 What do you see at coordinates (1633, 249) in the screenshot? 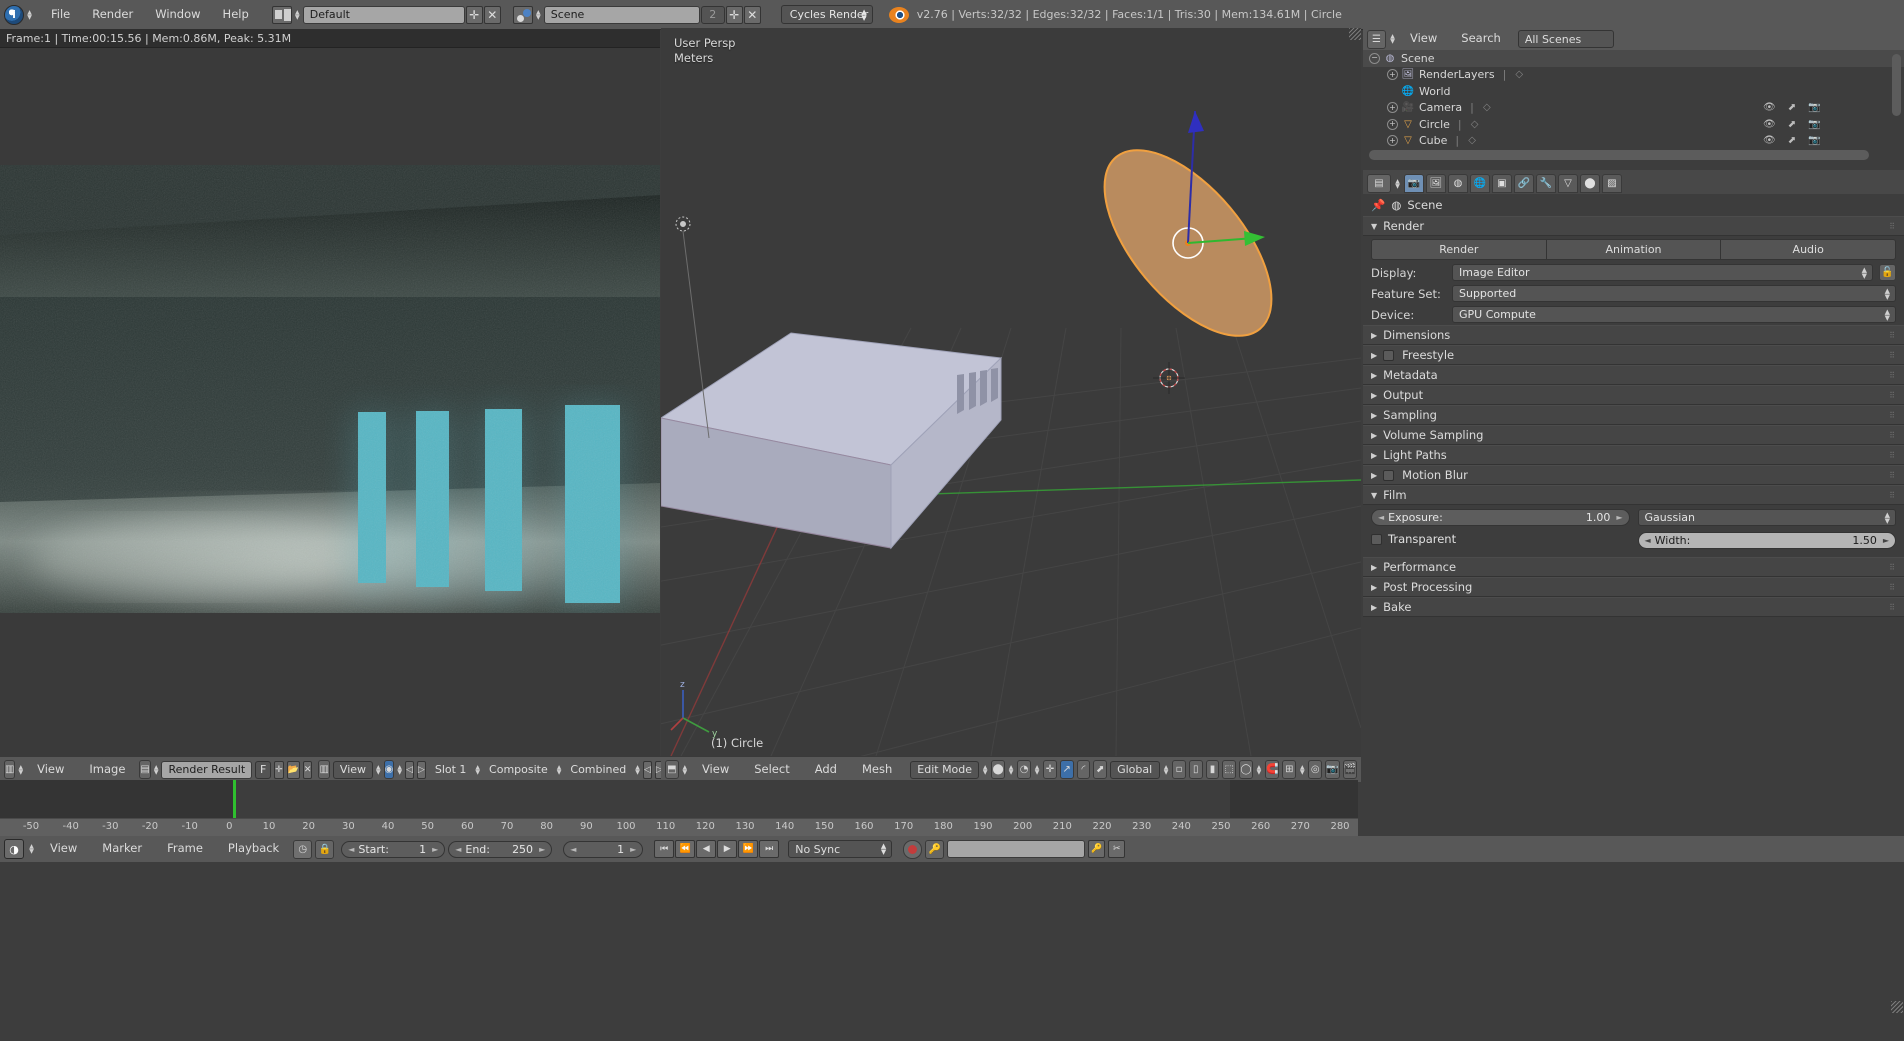
I see `animation-button: Animation` at bounding box center [1633, 249].